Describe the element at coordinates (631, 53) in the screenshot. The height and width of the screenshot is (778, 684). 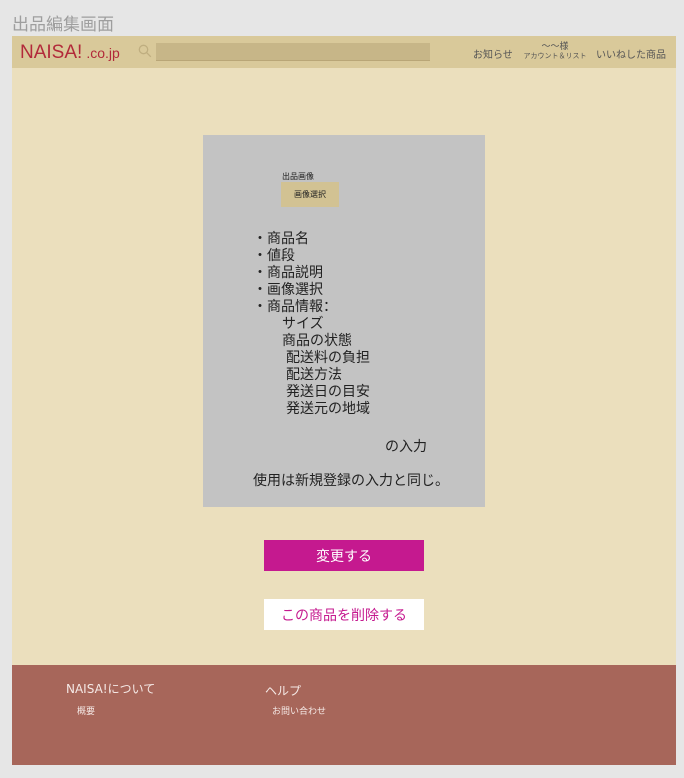
I see `liked-items-link: いいねした商品` at that location.